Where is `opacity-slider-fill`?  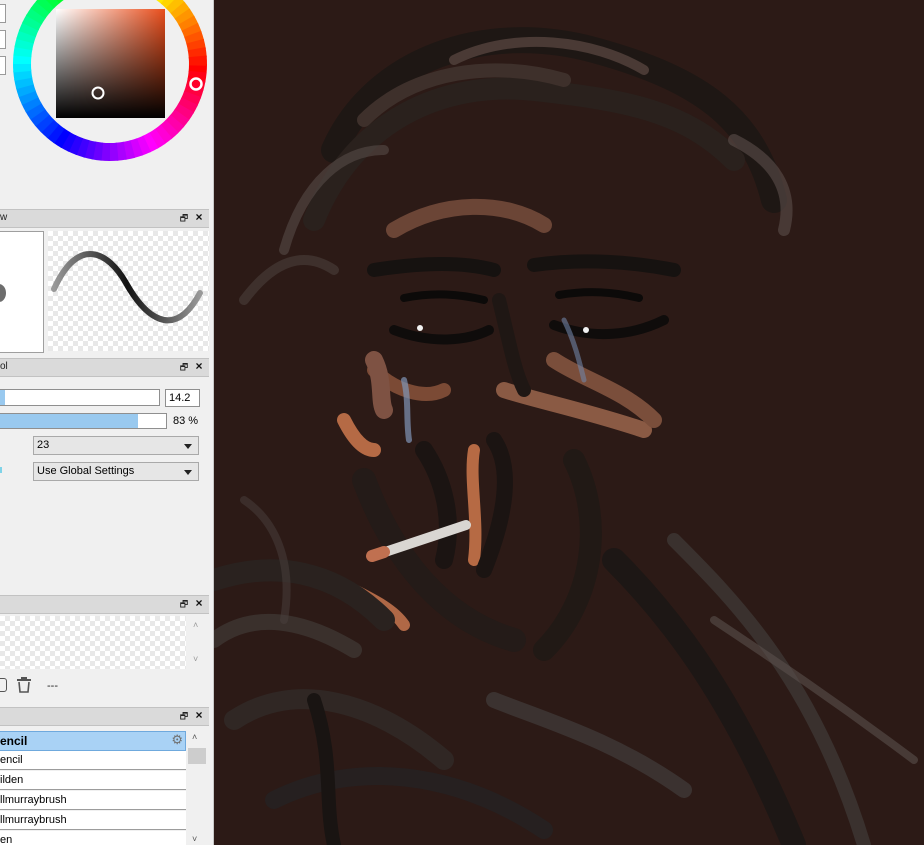
opacity-slider-fill is located at coordinates (69, 421).